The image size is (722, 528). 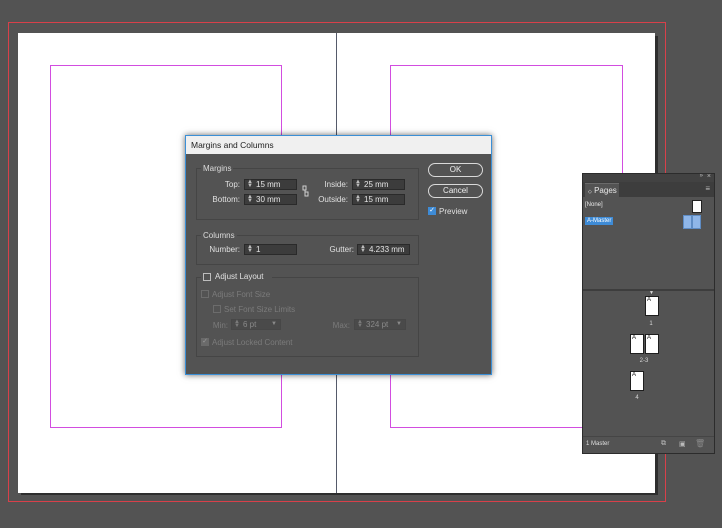 What do you see at coordinates (341, 249) in the screenshot?
I see `gutter-label: Gutter:` at bounding box center [341, 249].